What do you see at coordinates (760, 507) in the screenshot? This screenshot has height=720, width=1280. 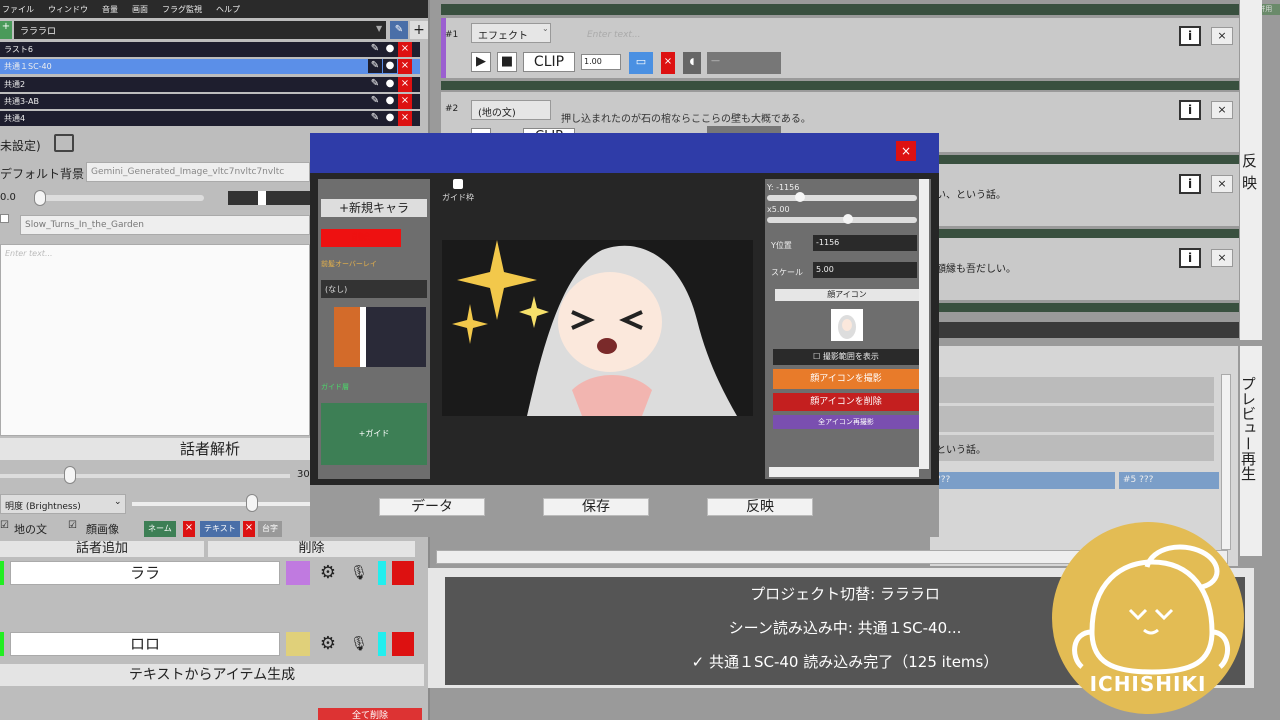 I see `apply-button: 反映` at bounding box center [760, 507].